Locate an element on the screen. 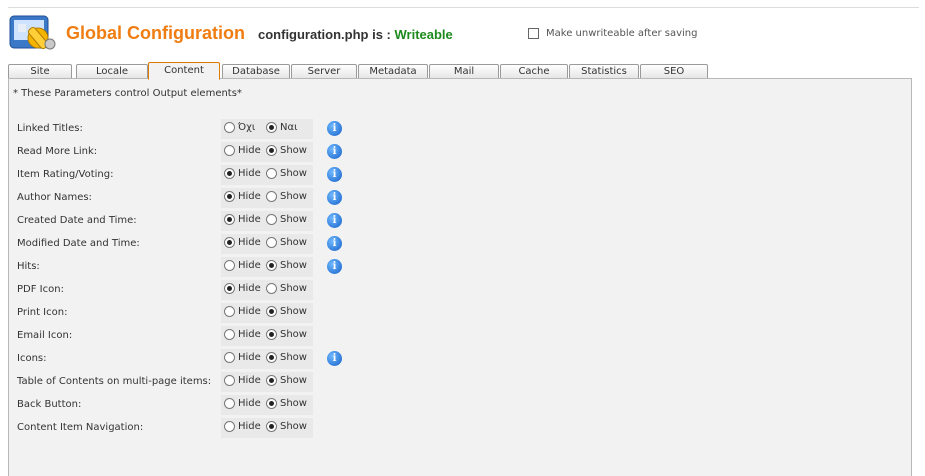 This screenshot has width=925, height=476. tab-database: Database is located at coordinates (256, 71).